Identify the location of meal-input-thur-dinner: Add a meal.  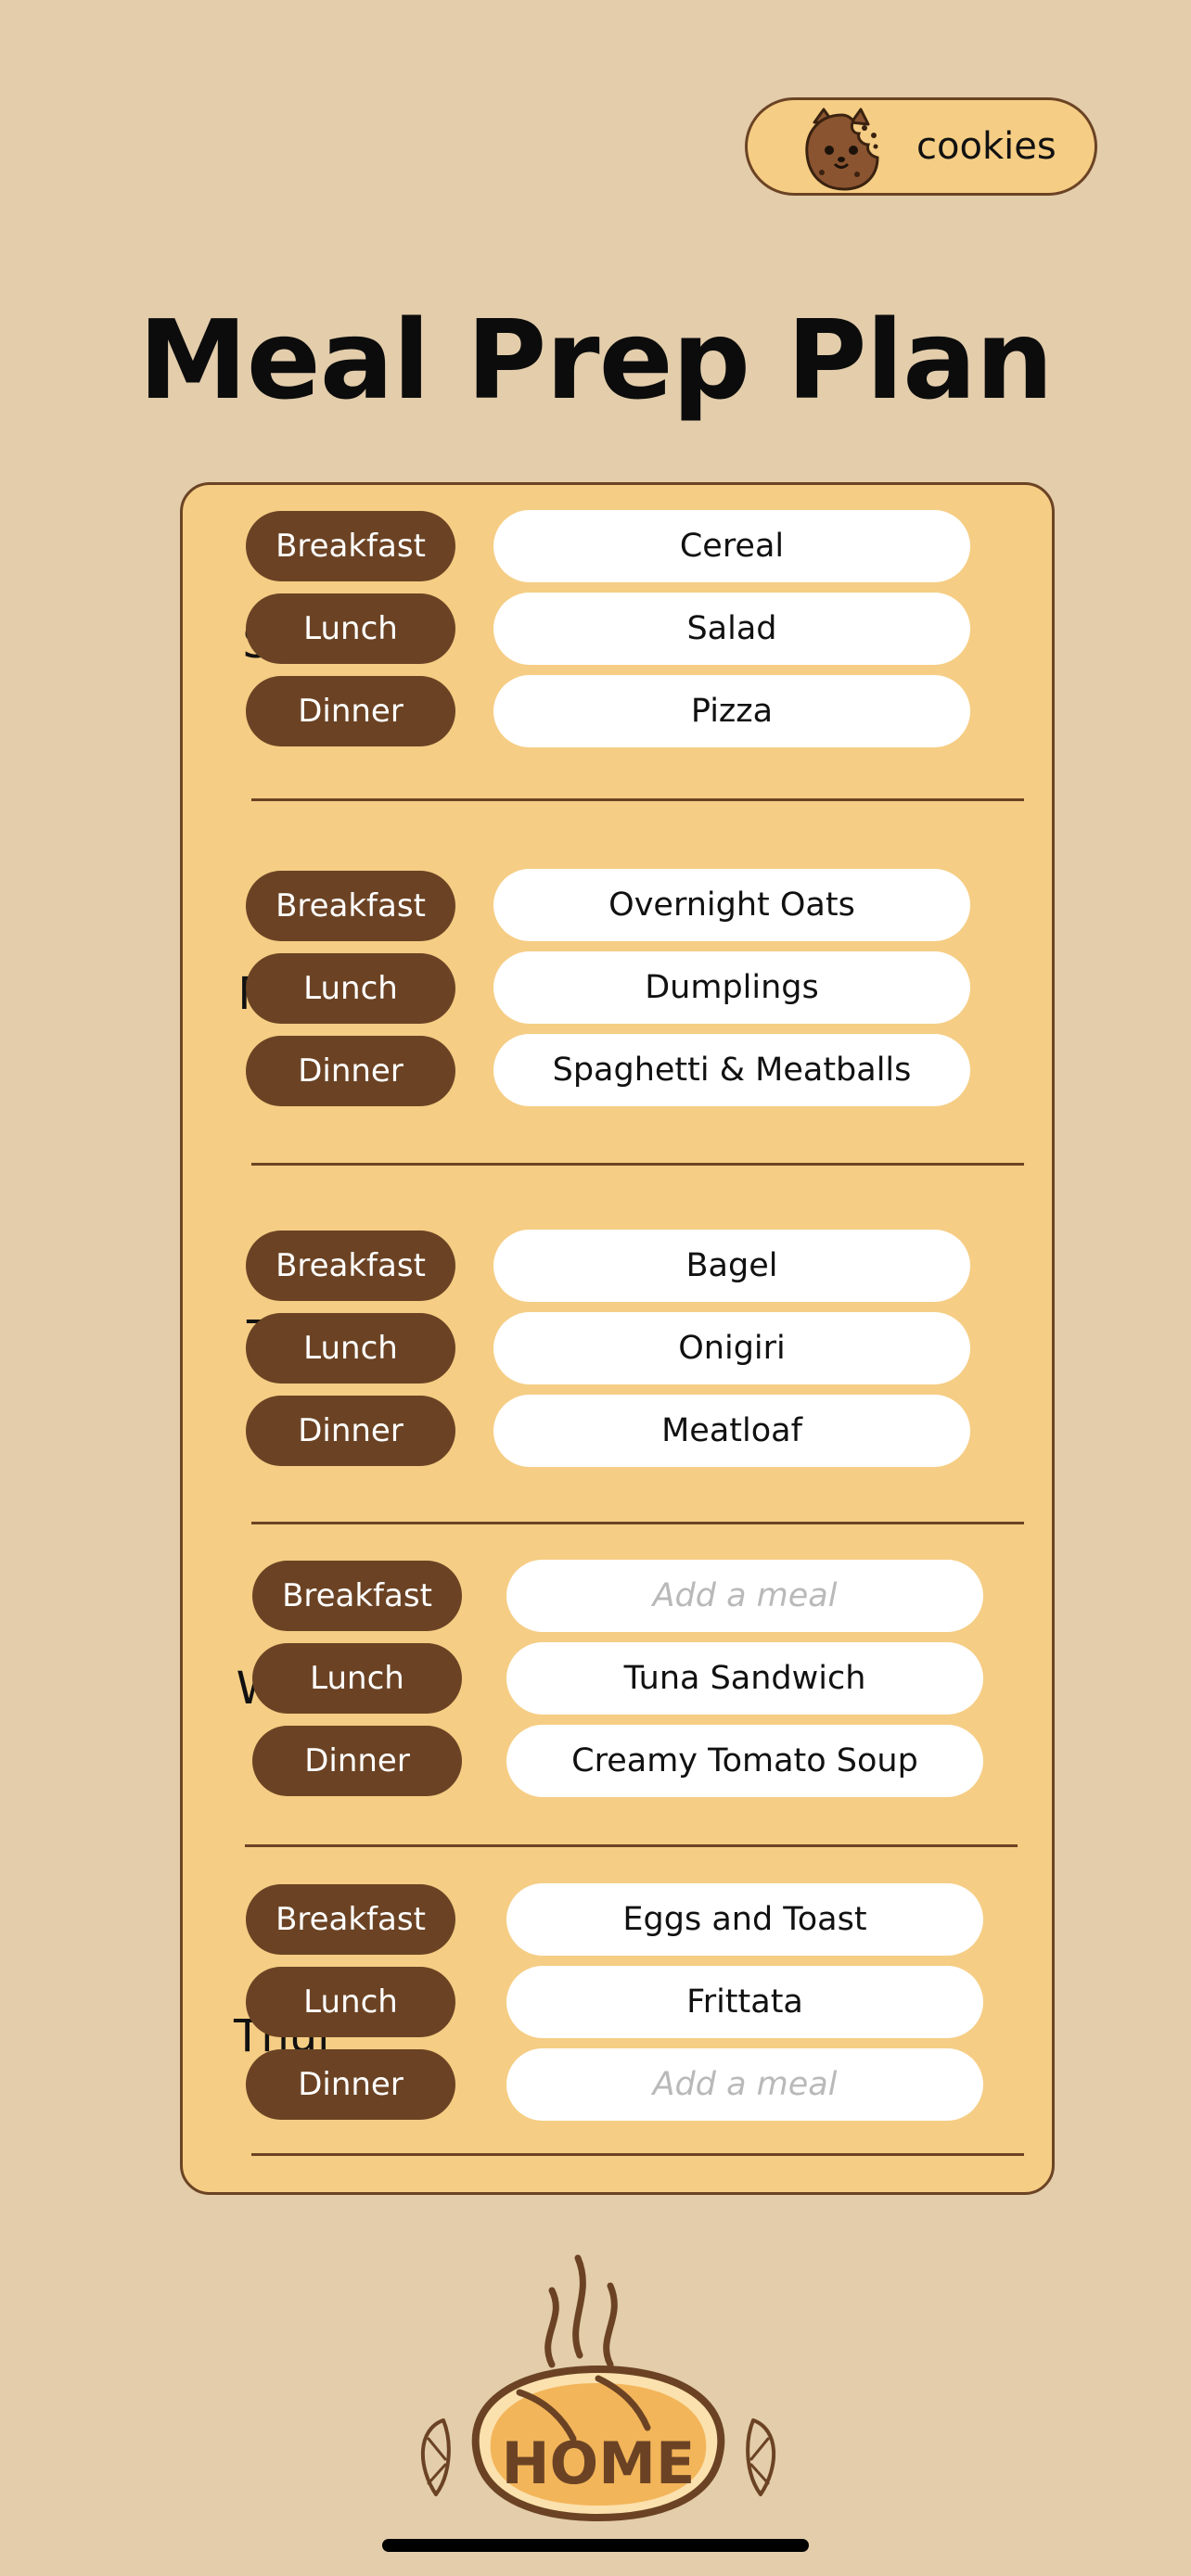
(744, 2084).